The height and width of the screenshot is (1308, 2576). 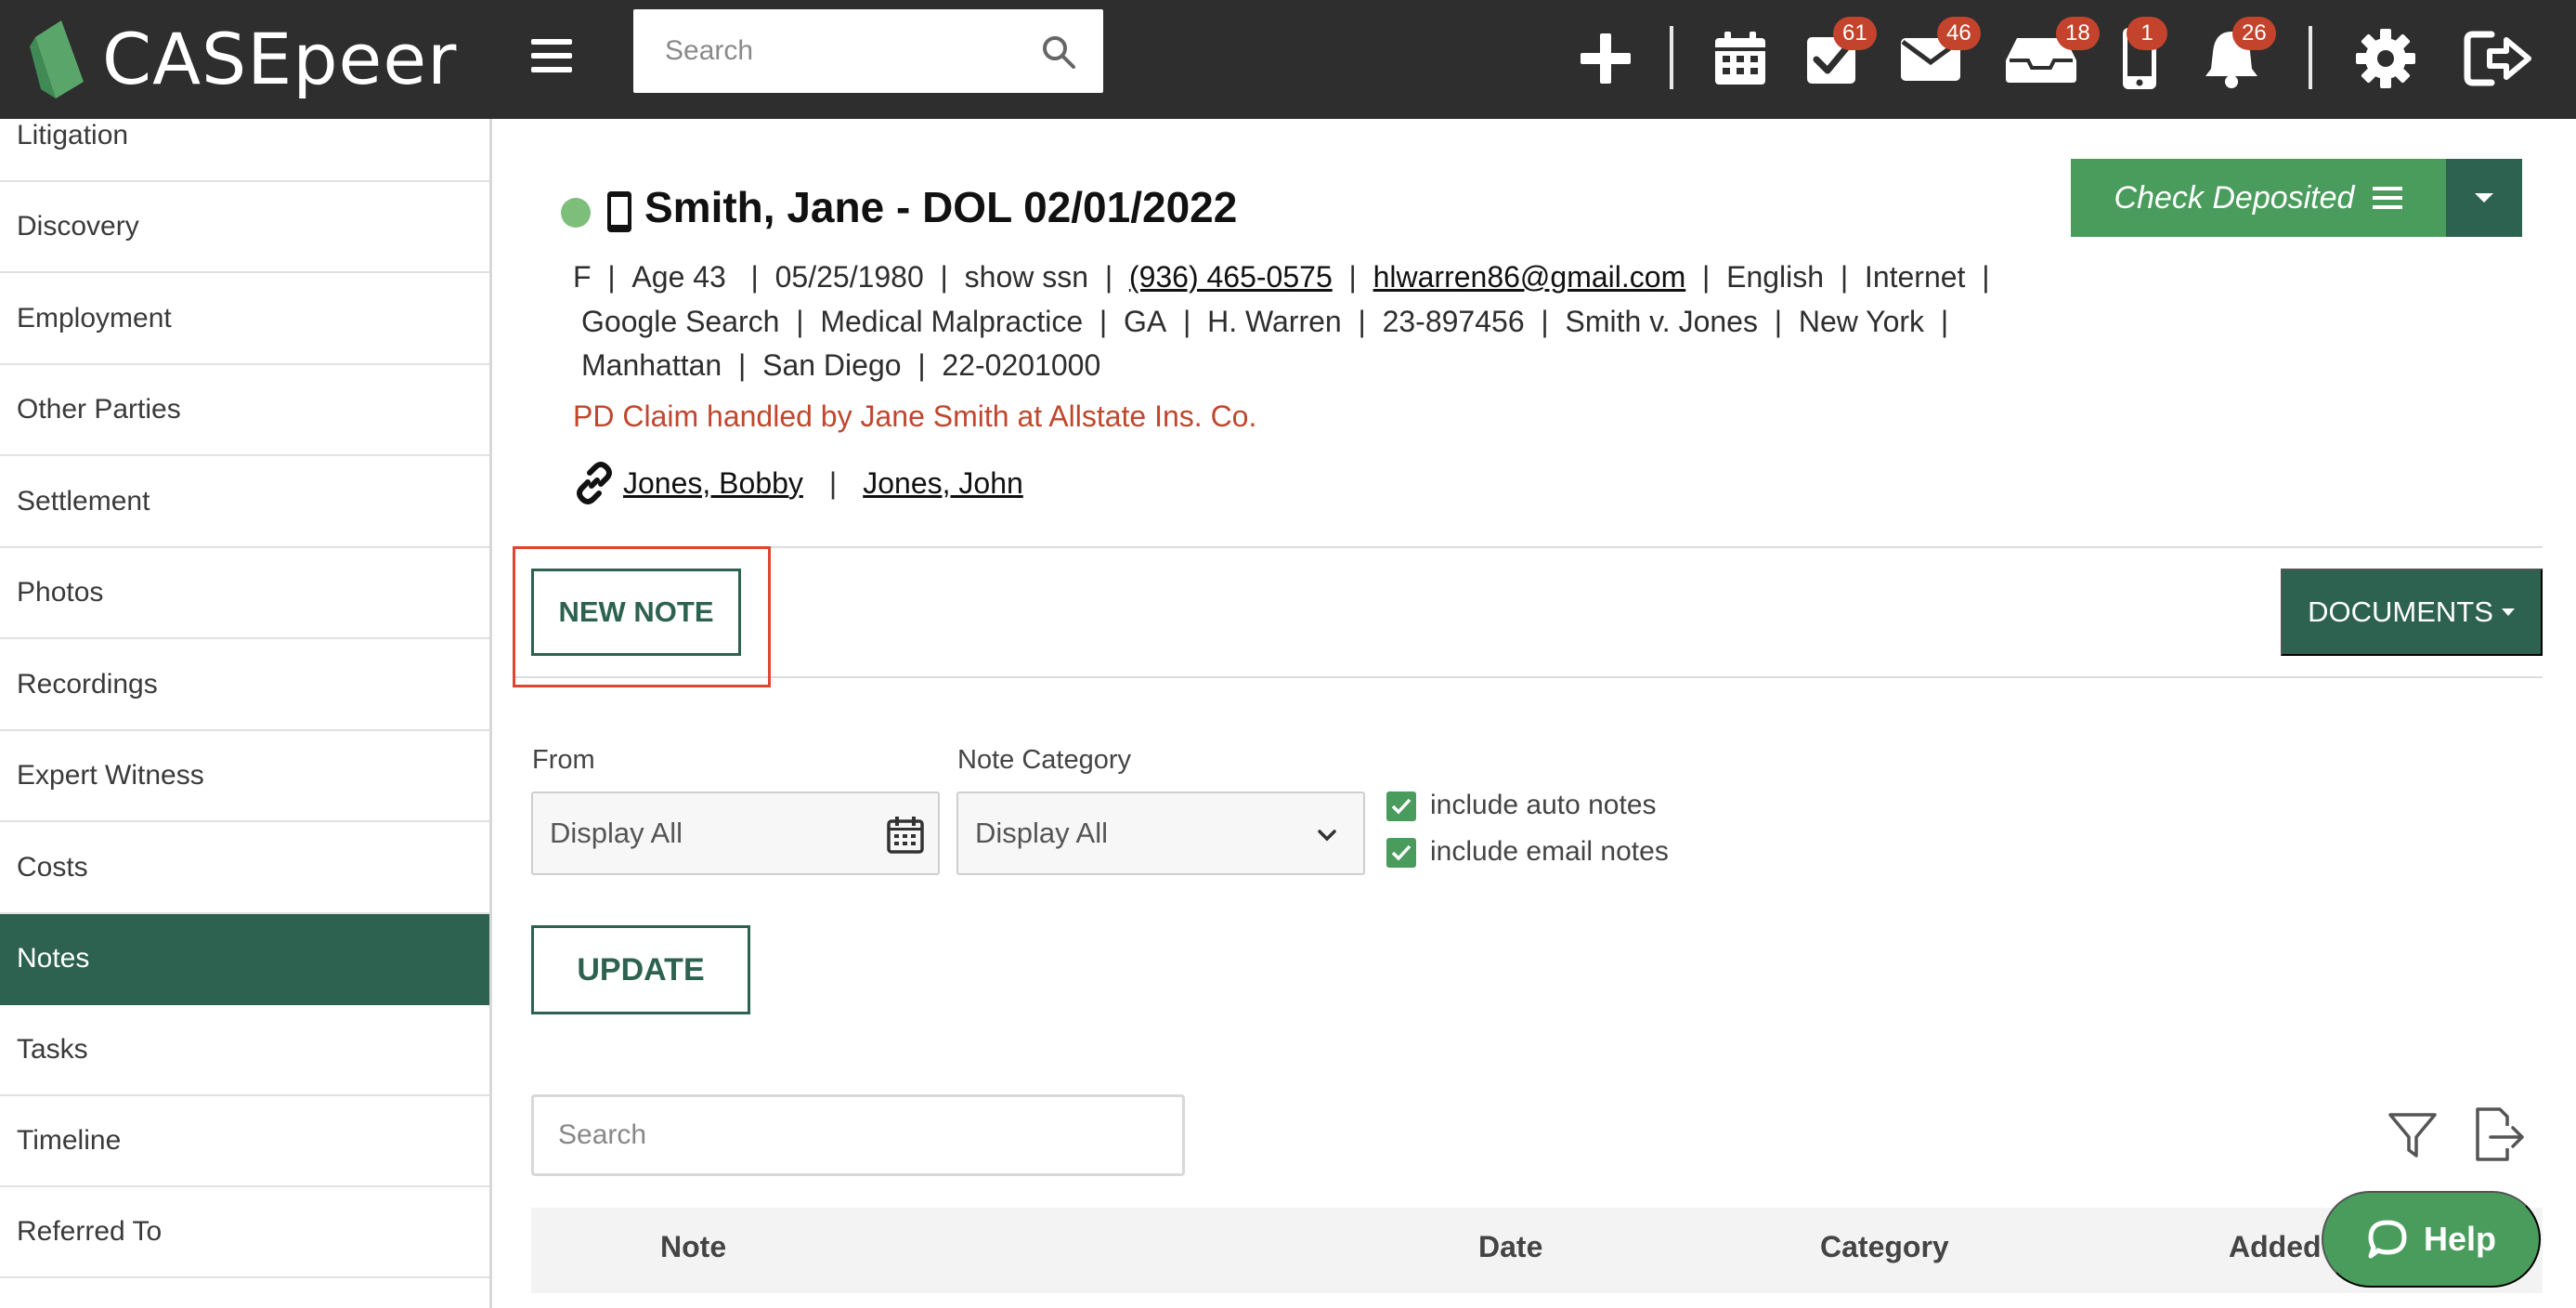 I want to click on messages-count-badge: 46, so click(x=1959, y=33).